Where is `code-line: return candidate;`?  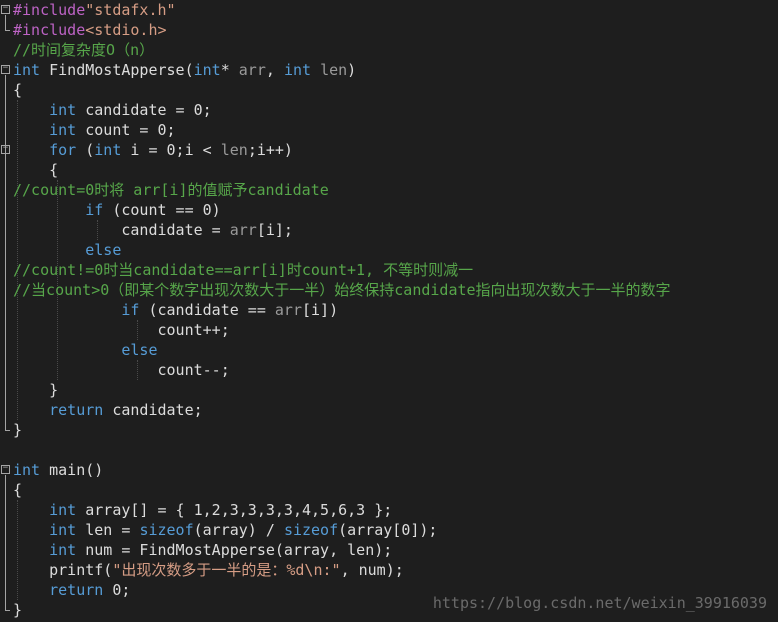
code-line: return candidate; is located at coordinates (389, 410).